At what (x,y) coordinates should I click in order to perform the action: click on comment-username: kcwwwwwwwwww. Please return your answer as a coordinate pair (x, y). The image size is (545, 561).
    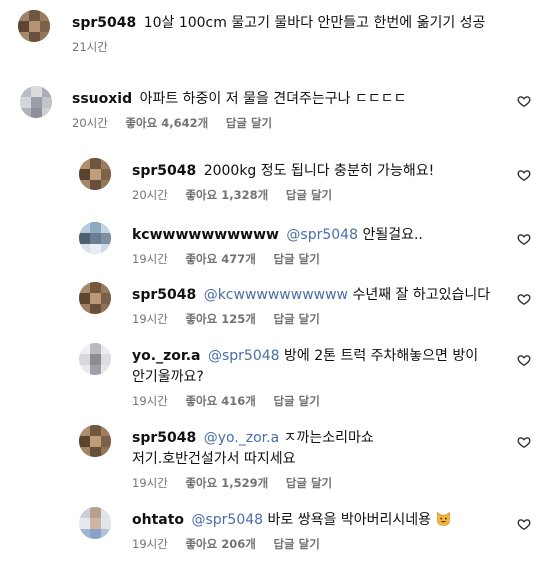
    Looking at the image, I should click on (205, 235).